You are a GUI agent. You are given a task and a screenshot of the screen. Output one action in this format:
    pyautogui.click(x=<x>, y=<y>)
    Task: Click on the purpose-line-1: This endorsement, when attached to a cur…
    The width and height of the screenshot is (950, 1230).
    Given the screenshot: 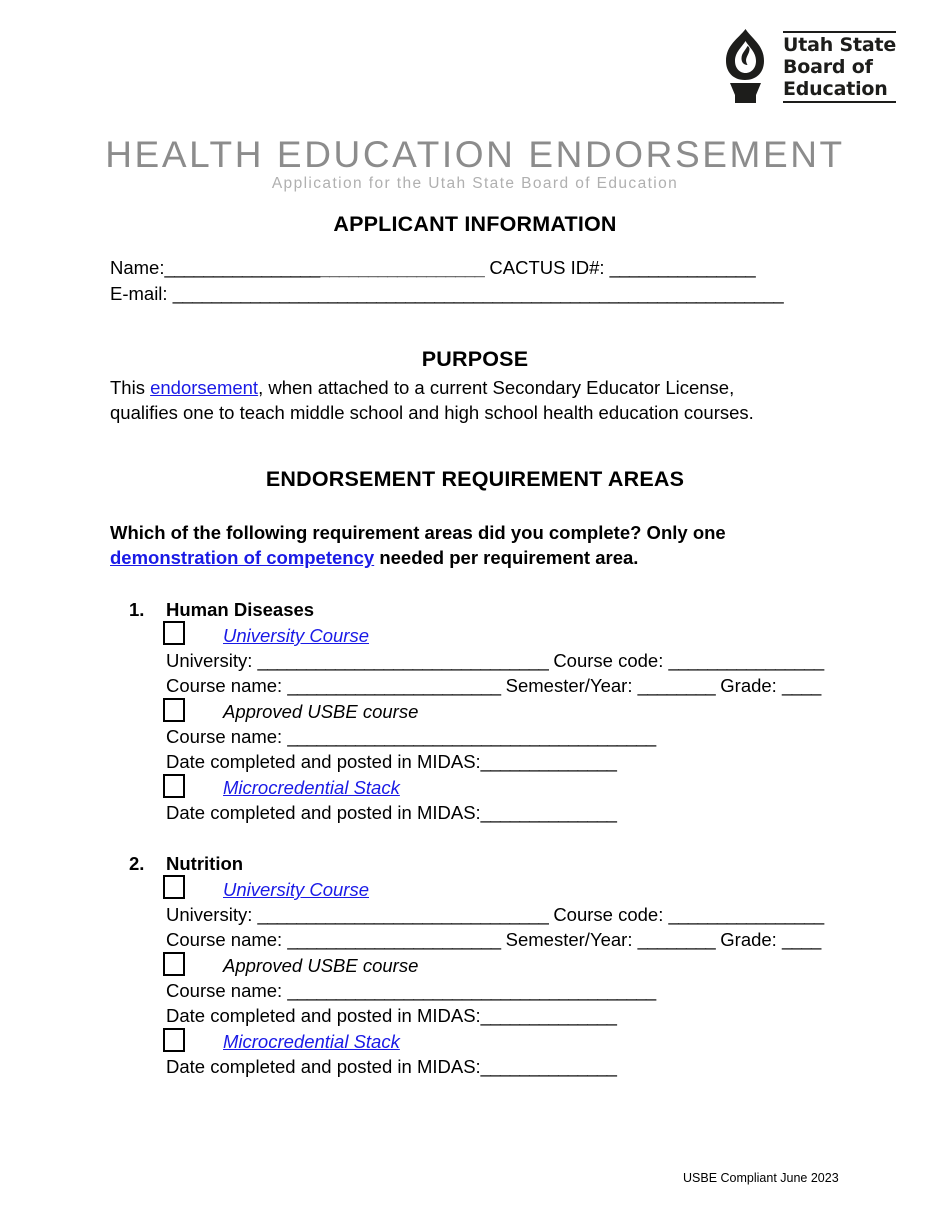 What is the action you would take?
    pyautogui.click(x=422, y=388)
    